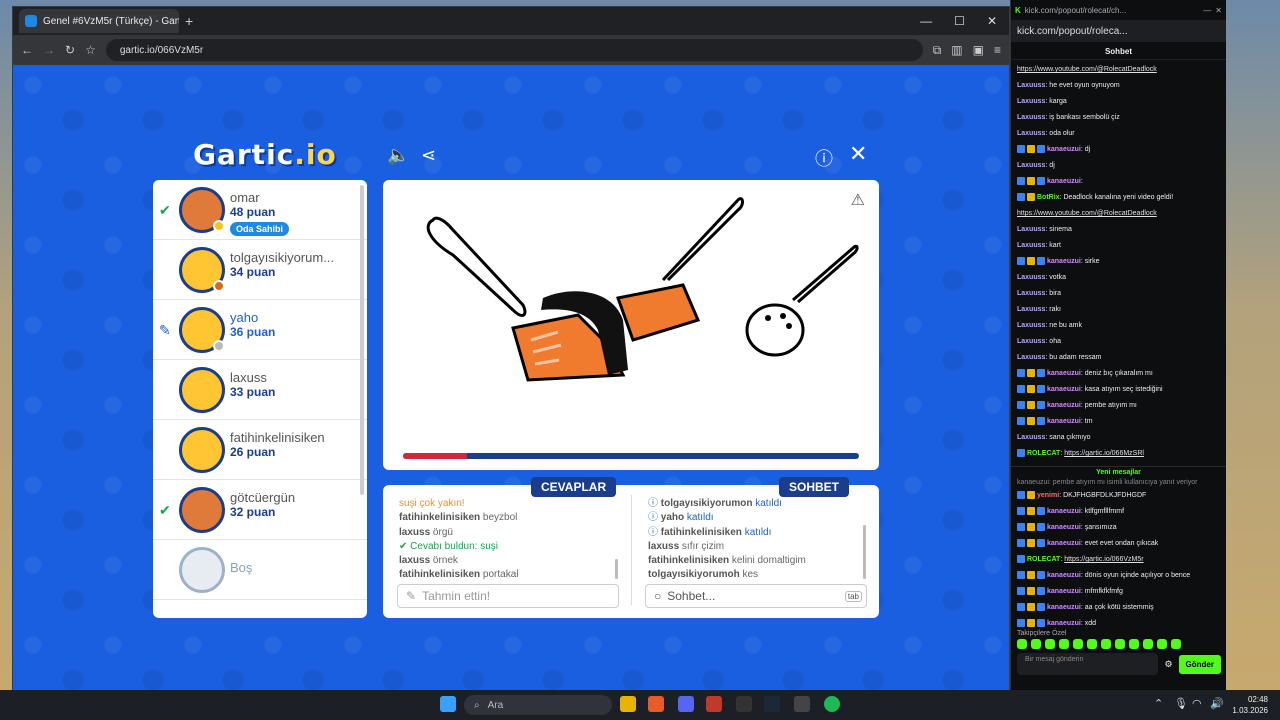 The image size is (1280, 720). Describe the element at coordinates (189, 21) in the screenshot. I see `new-tab-icon: +` at that location.